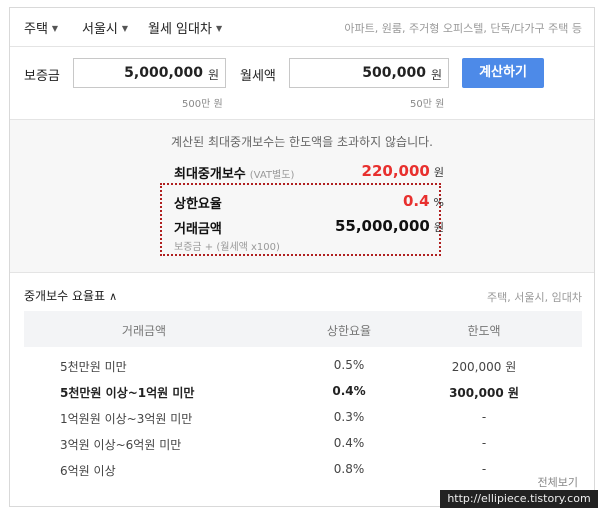 This screenshot has width=604, height=517. I want to click on contract-type-dropdown: 월세 임대차 ▼, so click(185, 27).